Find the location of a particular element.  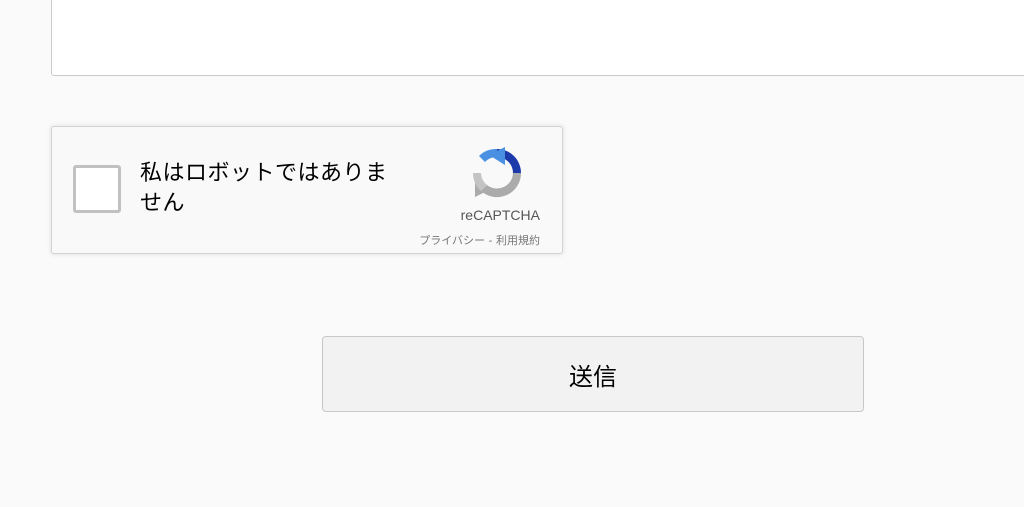

recaptcha-label: 私はロボットではありません is located at coordinates (264, 188).